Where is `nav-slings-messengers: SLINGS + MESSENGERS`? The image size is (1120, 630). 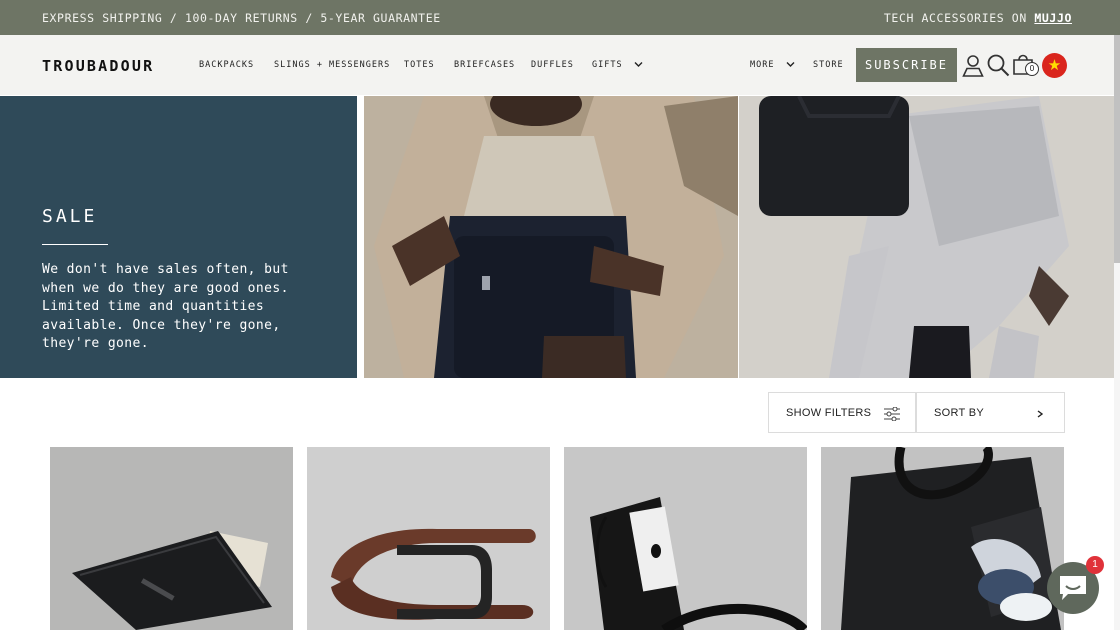 nav-slings-messengers: SLINGS + MESSENGERS is located at coordinates (332, 65).